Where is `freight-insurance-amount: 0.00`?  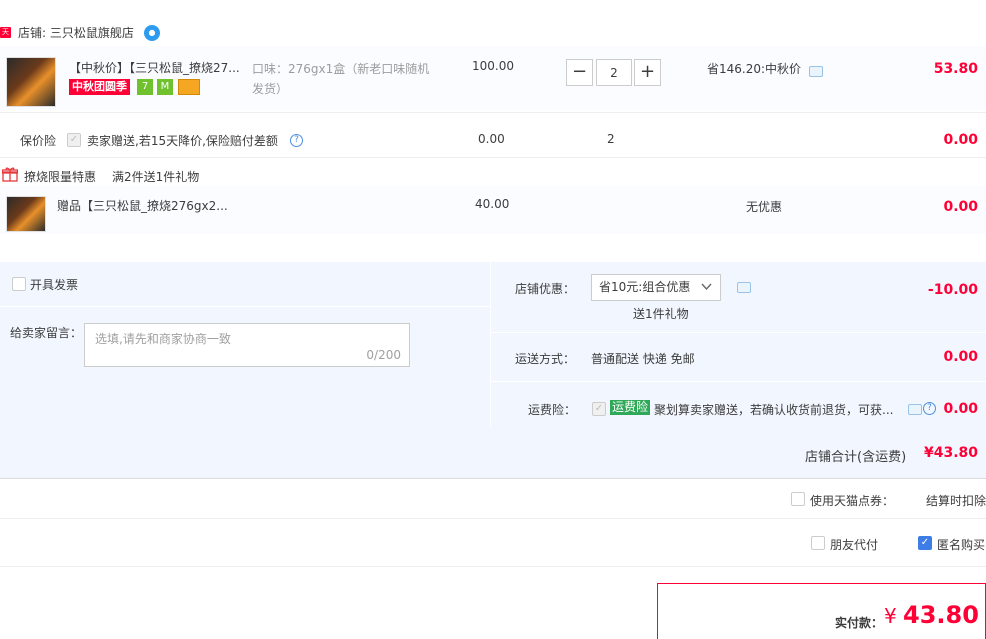 freight-insurance-amount: 0.00 is located at coordinates (960, 409).